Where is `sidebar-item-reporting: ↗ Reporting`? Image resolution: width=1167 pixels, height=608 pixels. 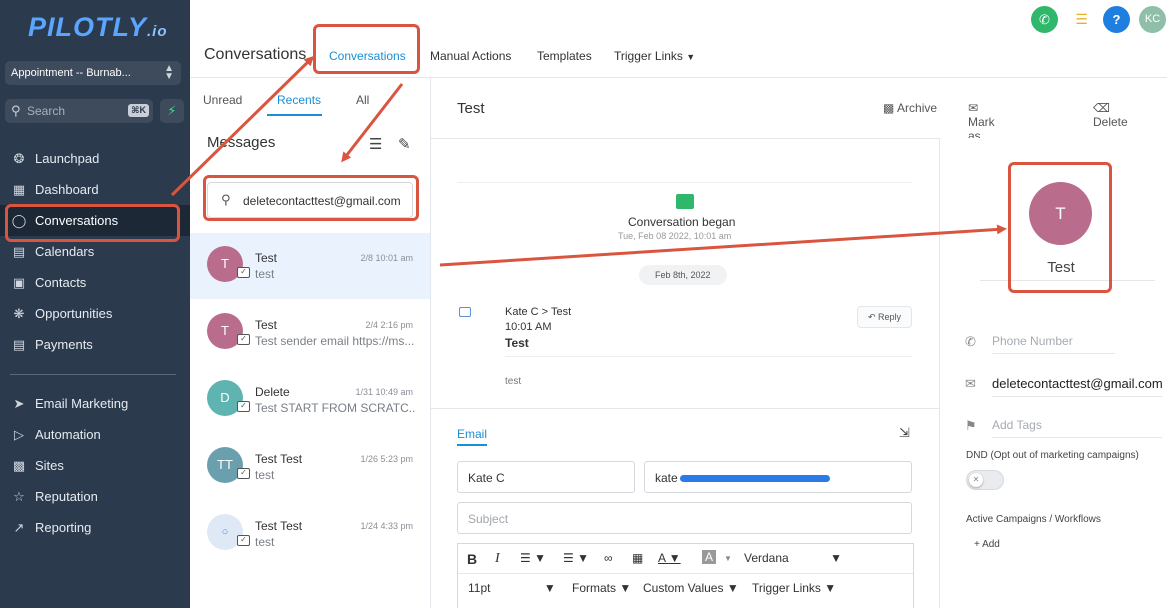 sidebar-item-reporting: ↗ Reporting is located at coordinates (95, 527).